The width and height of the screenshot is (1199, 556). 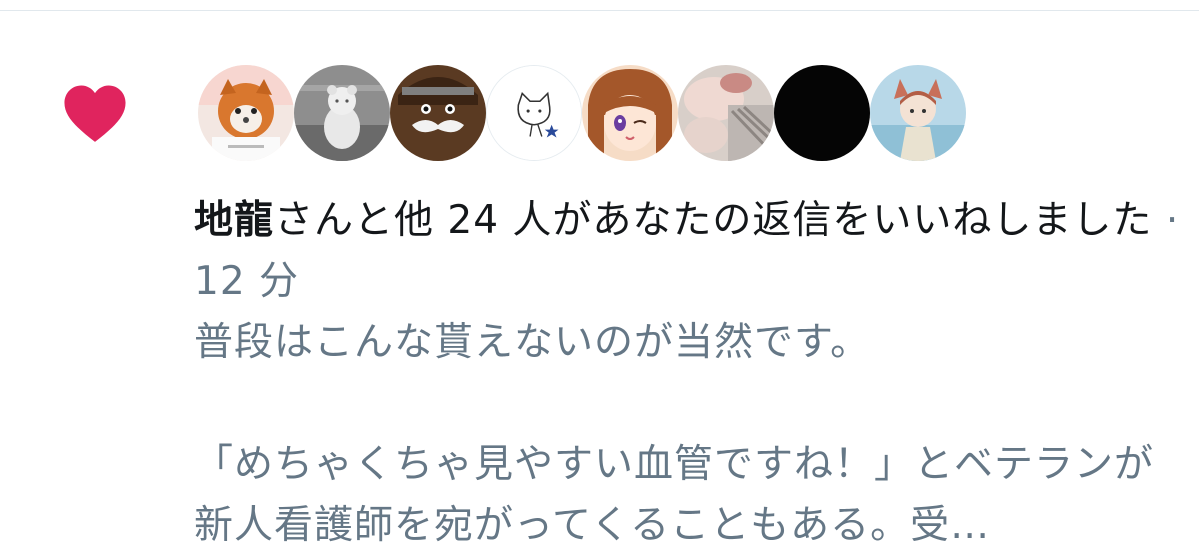 I want to click on actor-name: 地龍, so click(x=234, y=220).